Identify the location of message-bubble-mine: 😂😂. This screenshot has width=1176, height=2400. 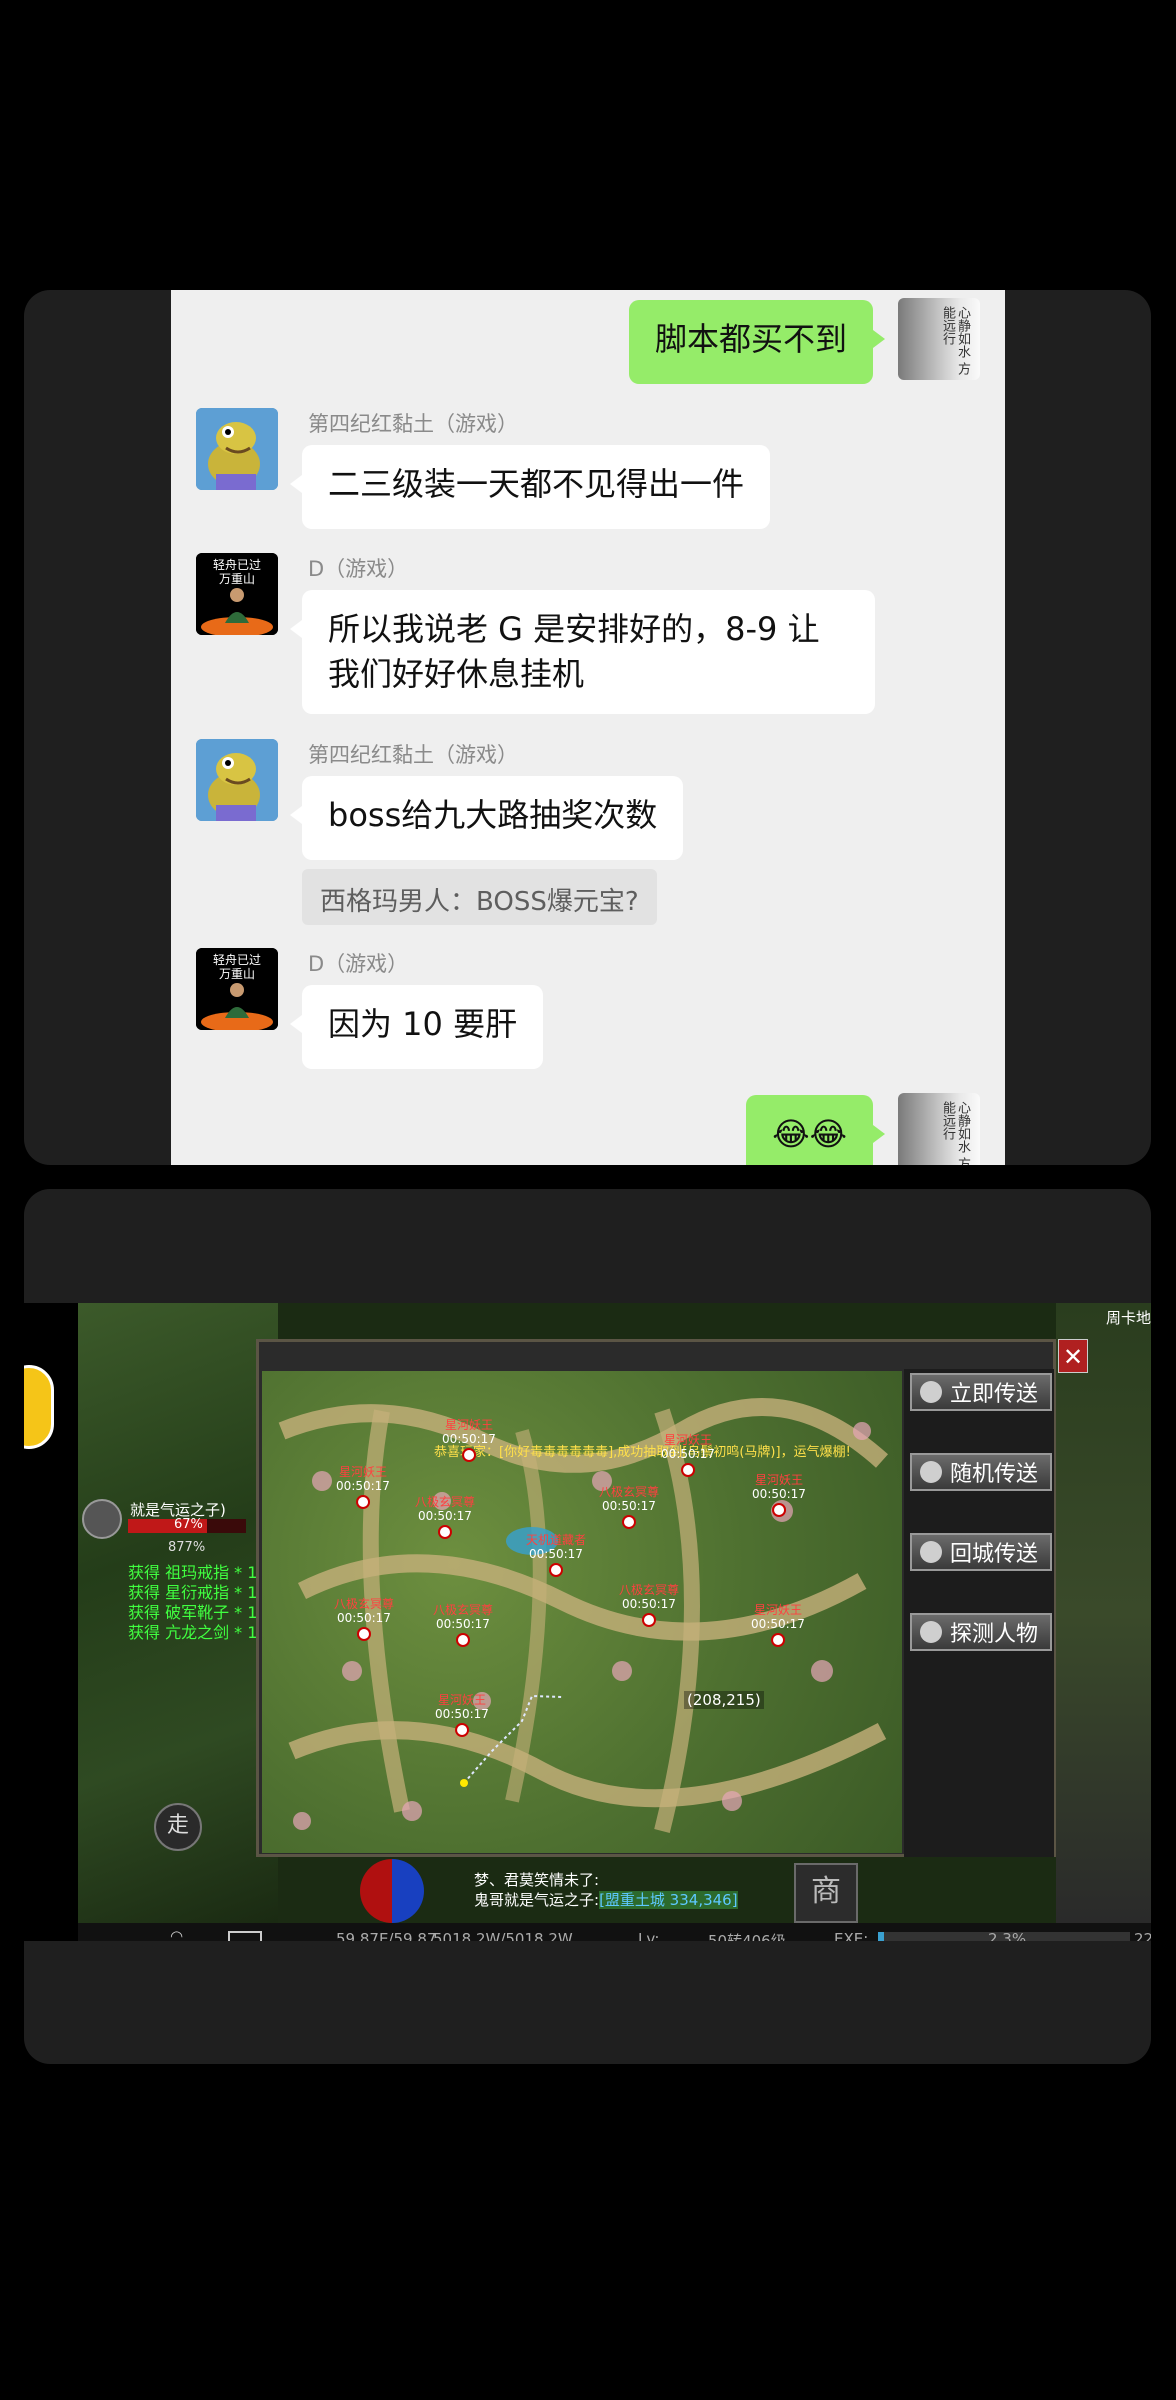
(815, 1130).